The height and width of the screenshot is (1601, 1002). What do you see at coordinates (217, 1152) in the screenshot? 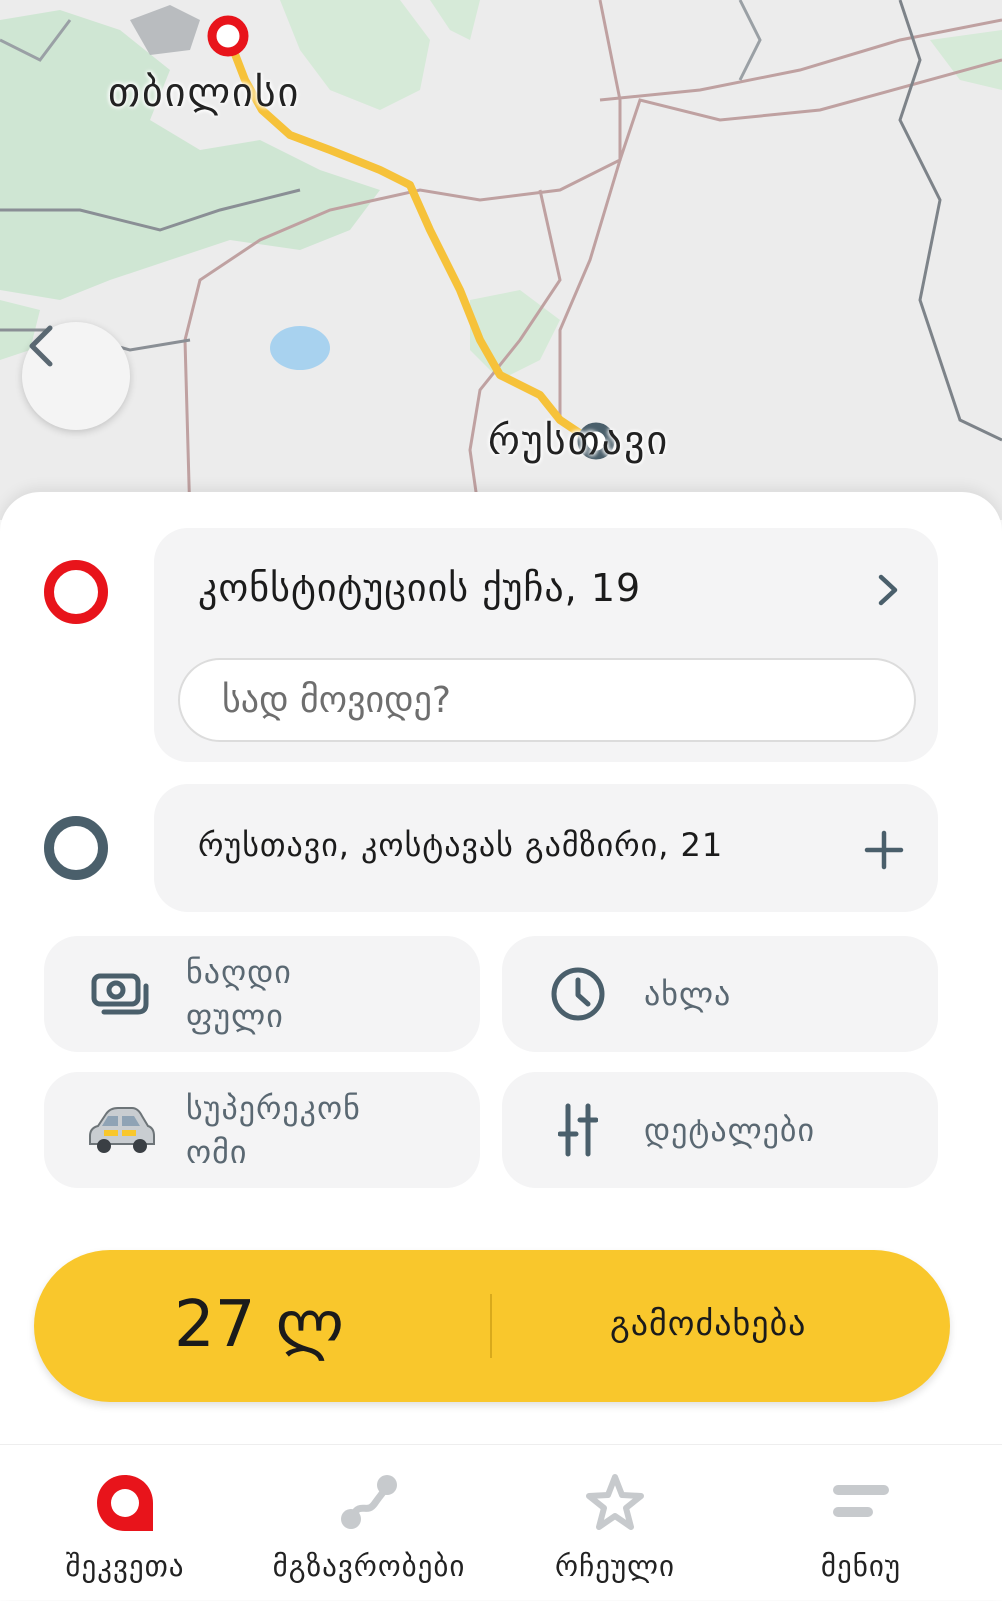
I see `tariff-label-line-2: ომი` at bounding box center [217, 1152].